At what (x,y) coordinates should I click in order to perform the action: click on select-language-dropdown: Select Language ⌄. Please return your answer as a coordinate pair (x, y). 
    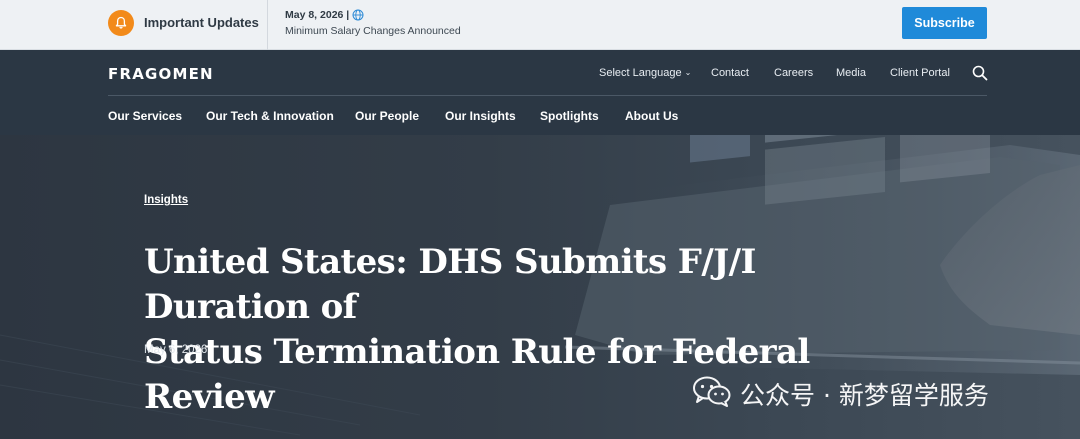
    Looking at the image, I should click on (645, 73).